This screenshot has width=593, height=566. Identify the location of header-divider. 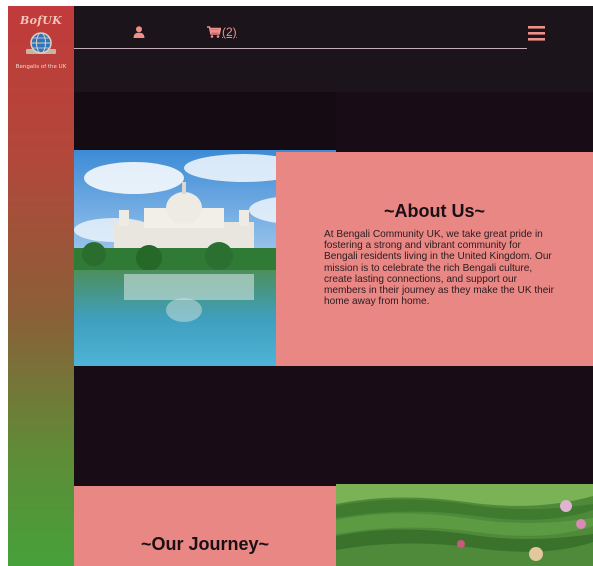
(300, 48).